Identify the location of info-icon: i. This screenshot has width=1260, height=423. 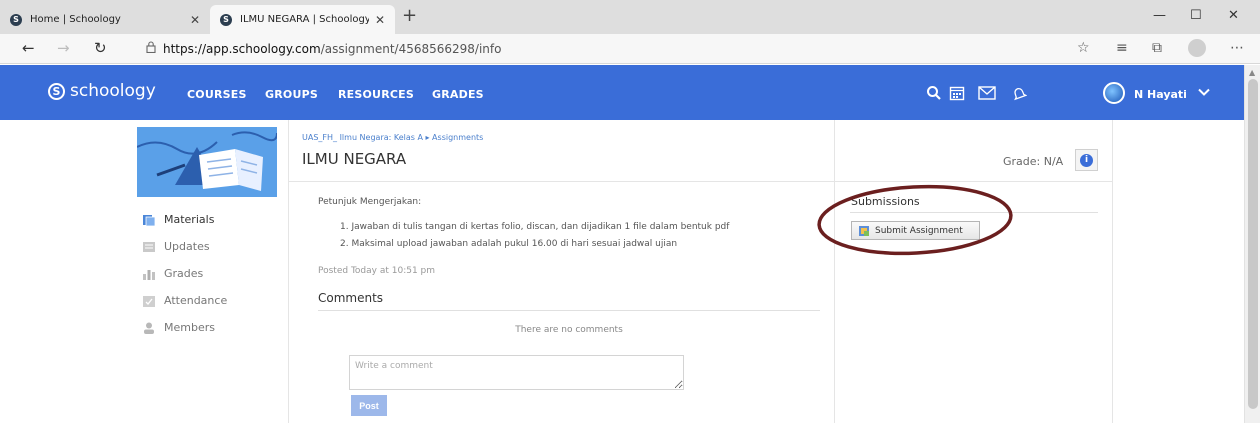
(1086, 160).